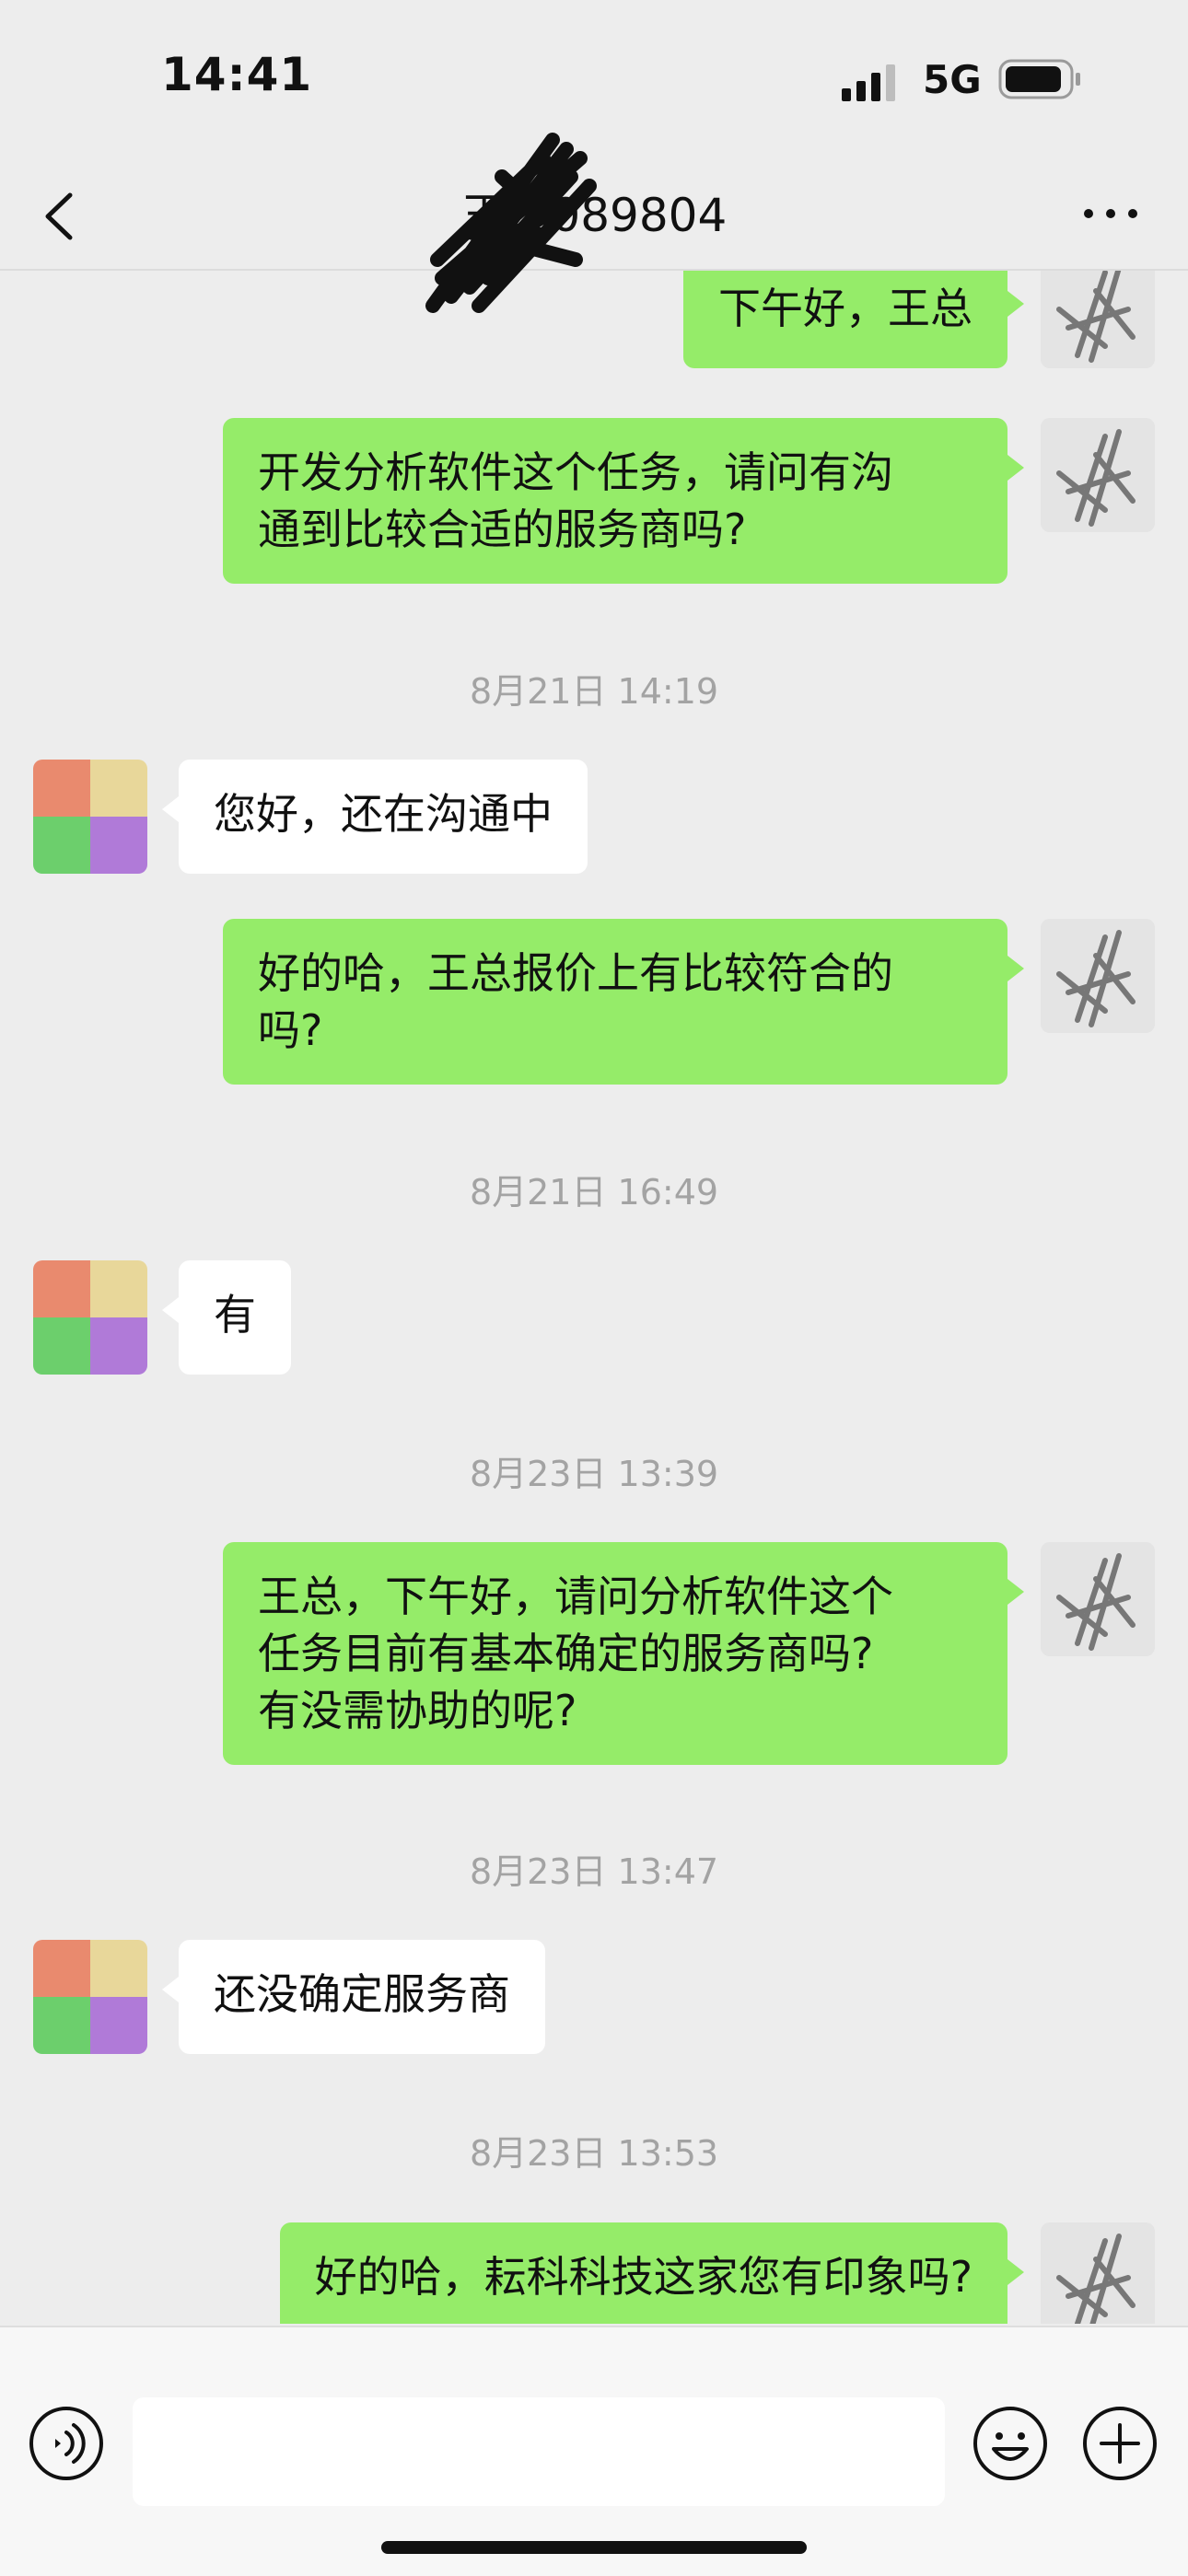 The height and width of the screenshot is (2576, 1188). I want to click on voice-icon, so click(66, 2443).